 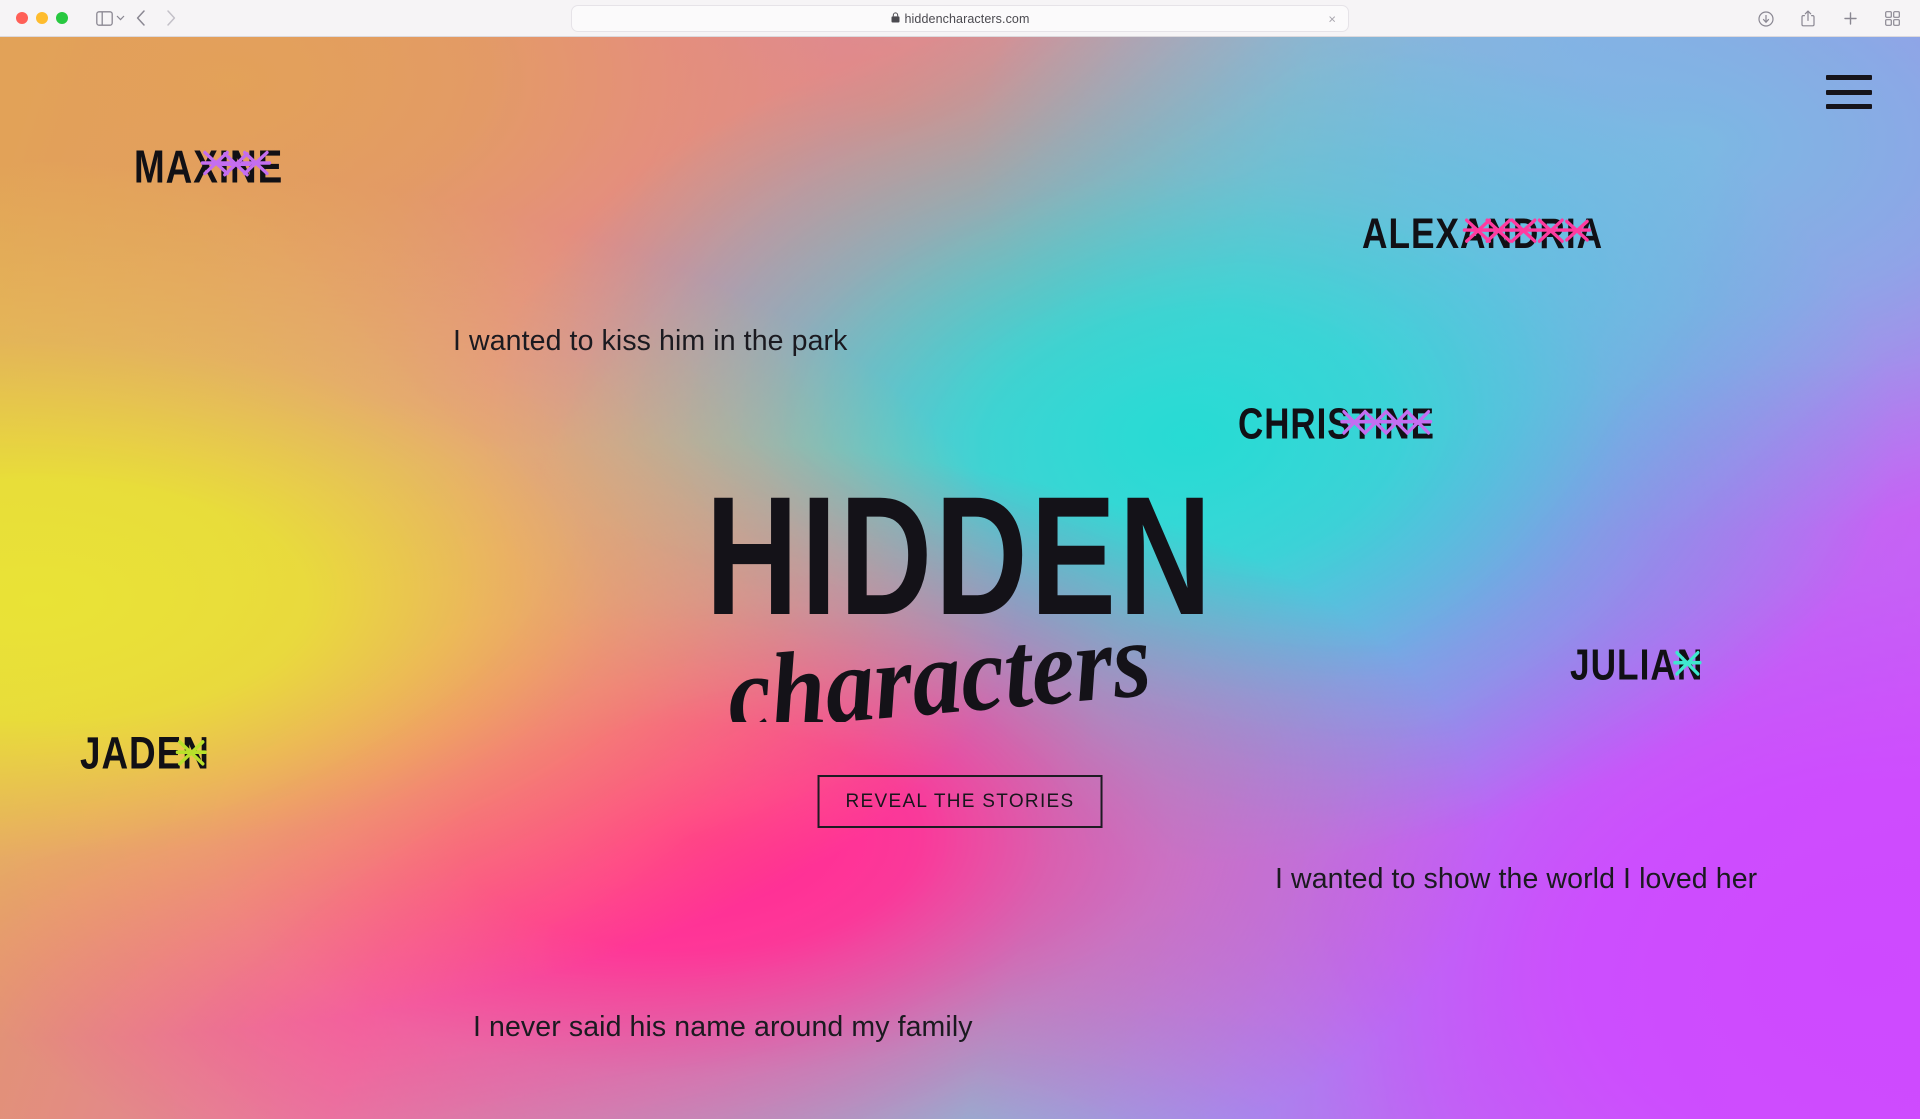 What do you see at coordinates (22, 18) in the screenshot?
I see `close-window-button` at bounding box center [22, 18].